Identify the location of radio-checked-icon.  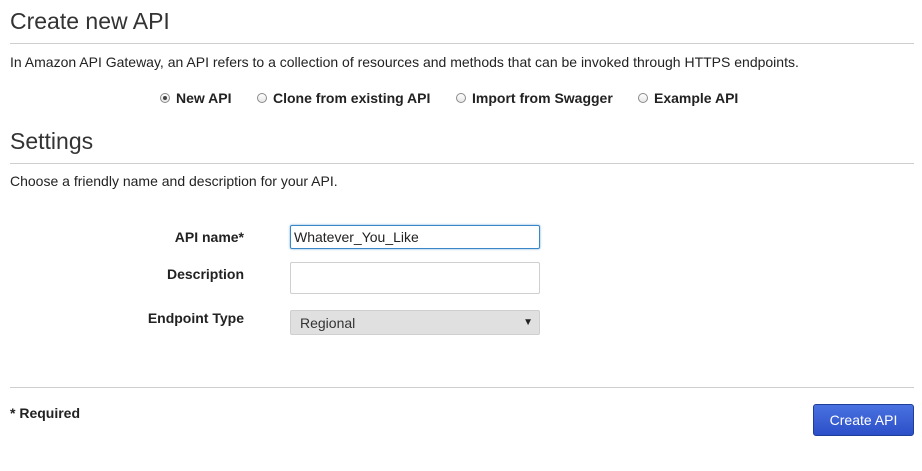
(165, 98).